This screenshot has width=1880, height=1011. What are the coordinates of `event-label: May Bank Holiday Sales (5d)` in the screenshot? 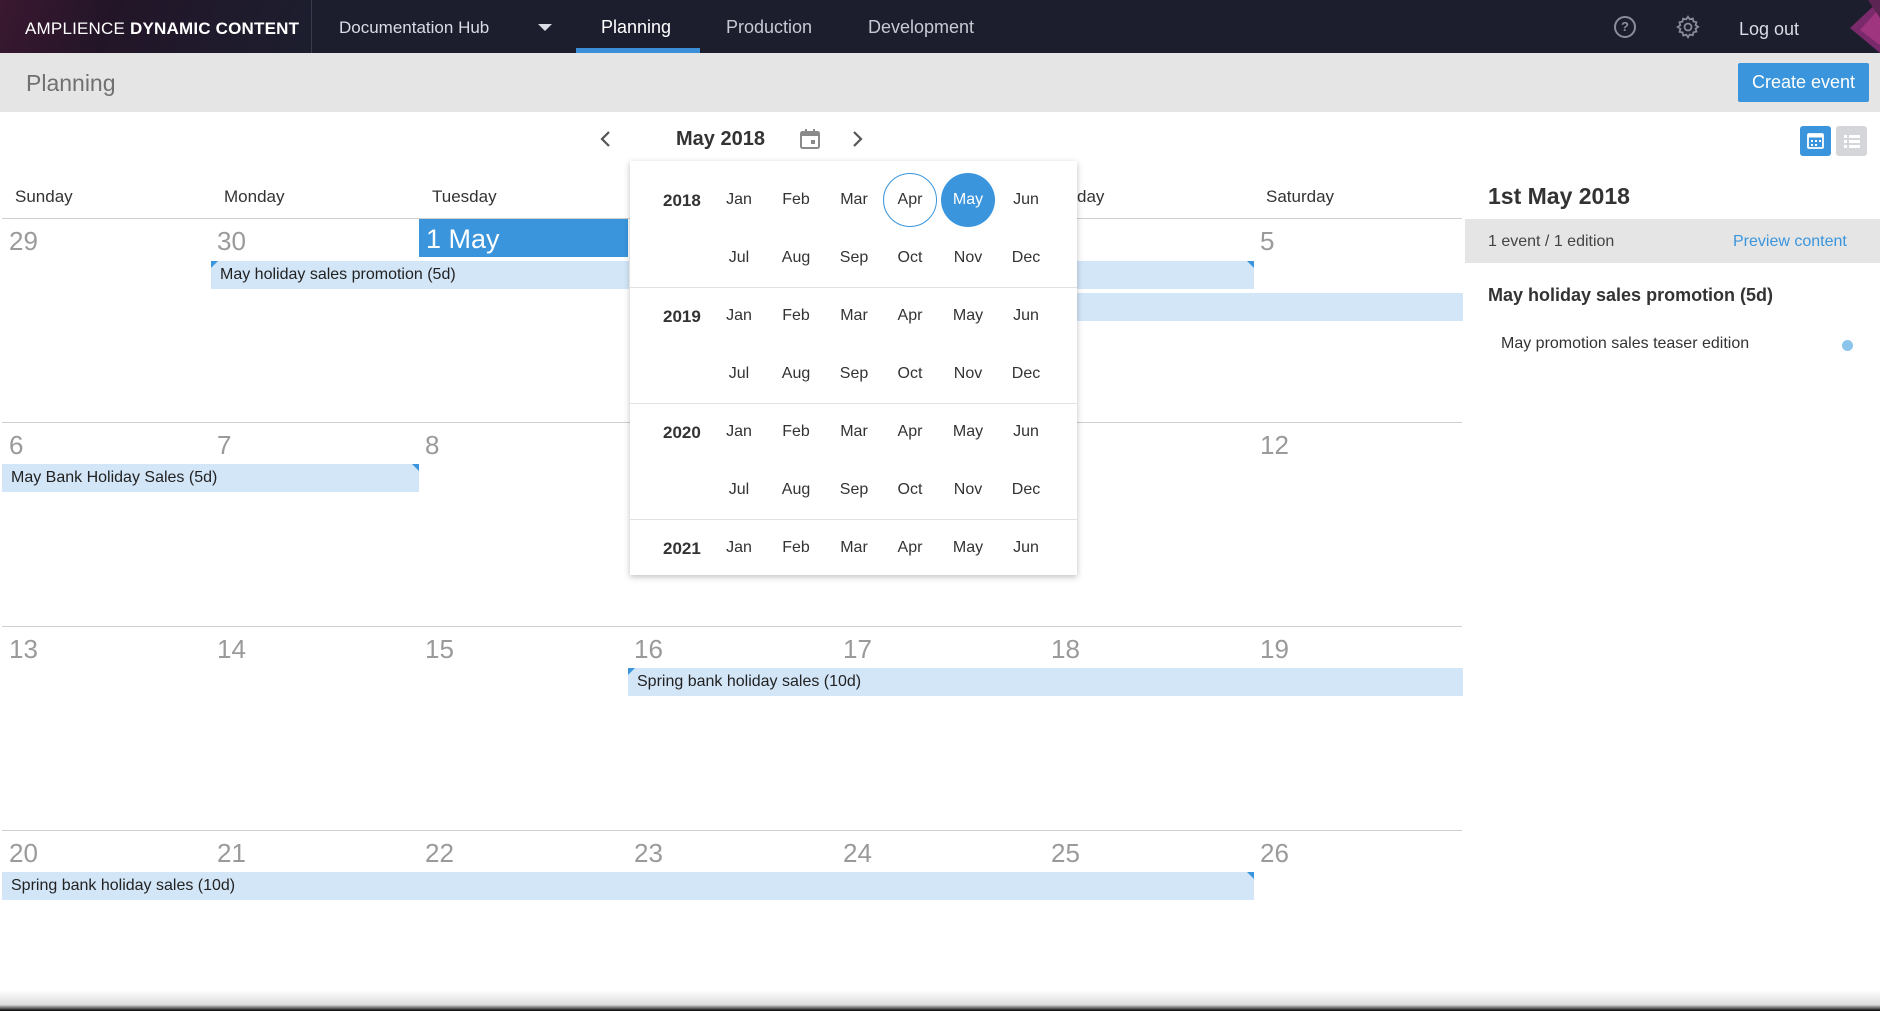 It's located at (114, 478).